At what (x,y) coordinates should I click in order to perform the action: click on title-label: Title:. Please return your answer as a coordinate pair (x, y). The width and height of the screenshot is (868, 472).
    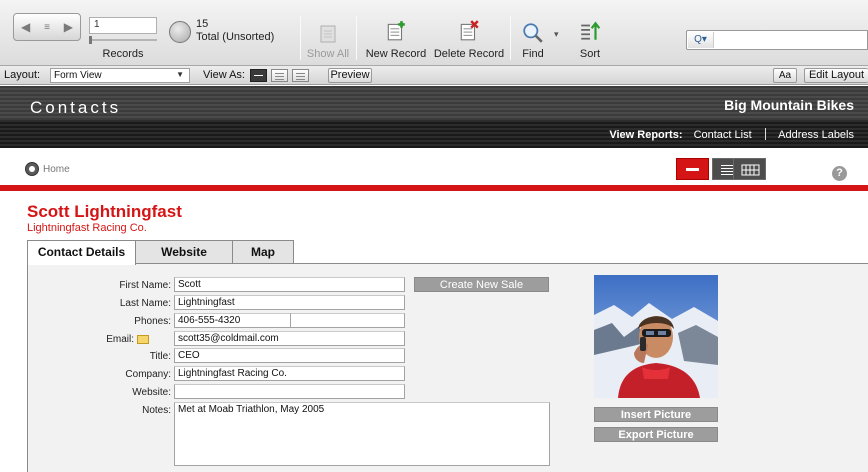
    Looking at the image, I should click on (160, 356).